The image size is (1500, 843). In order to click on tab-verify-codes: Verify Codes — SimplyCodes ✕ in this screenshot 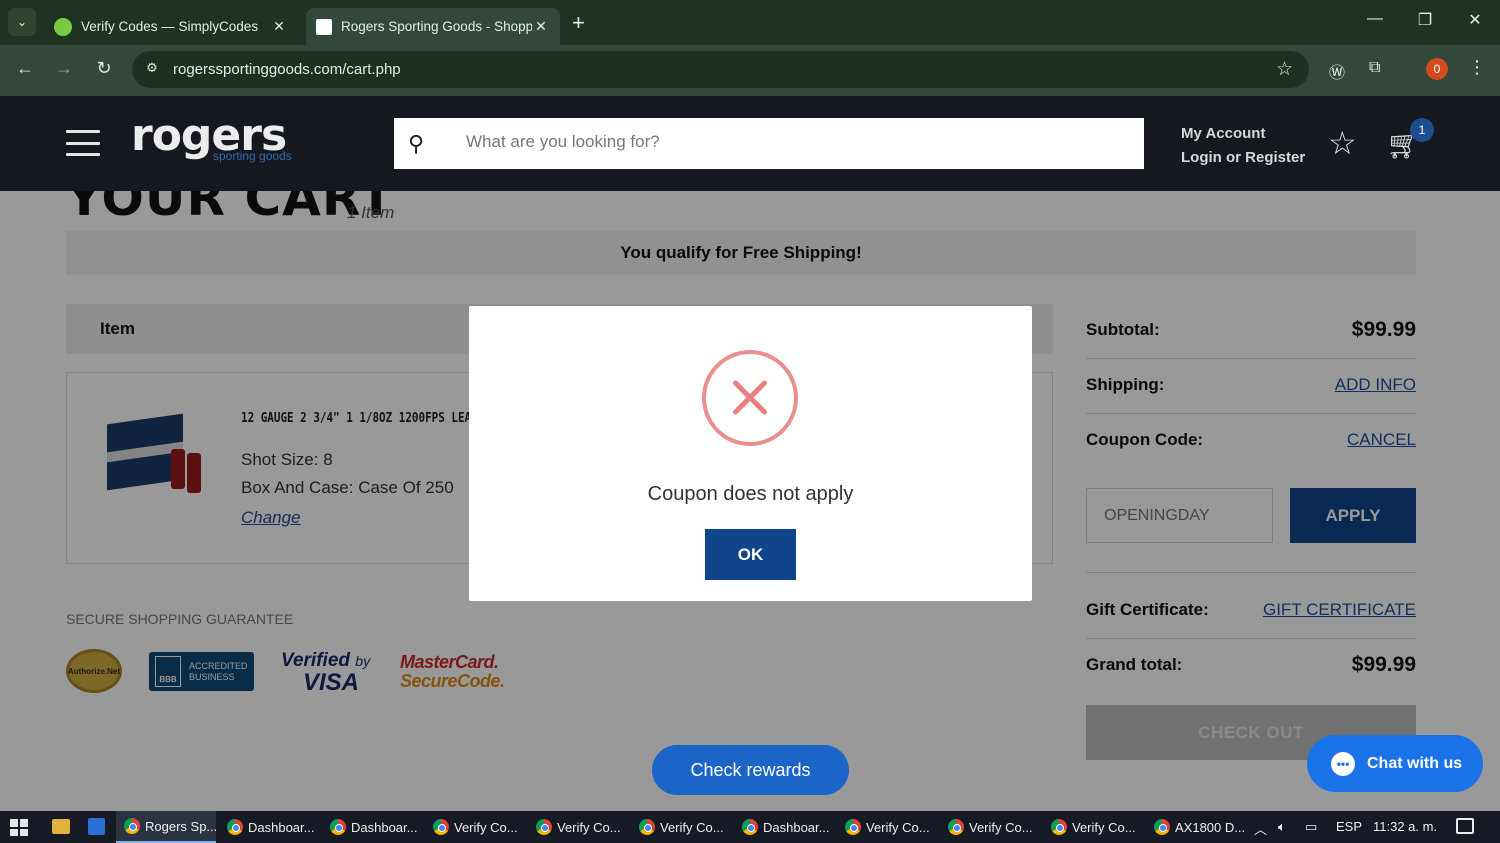, I will do `click(171, 26)`.